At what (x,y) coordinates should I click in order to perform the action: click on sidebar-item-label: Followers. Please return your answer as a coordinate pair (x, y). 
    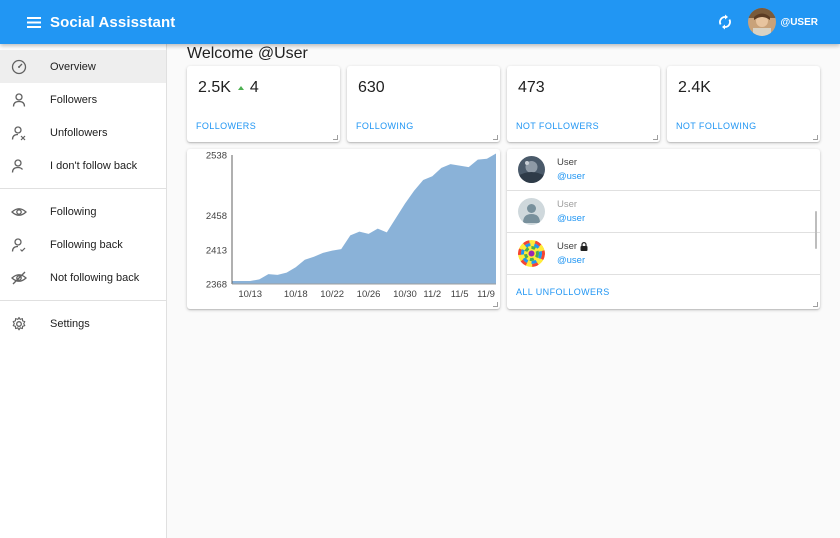
    Looking at the image, I should click on (74, 99).